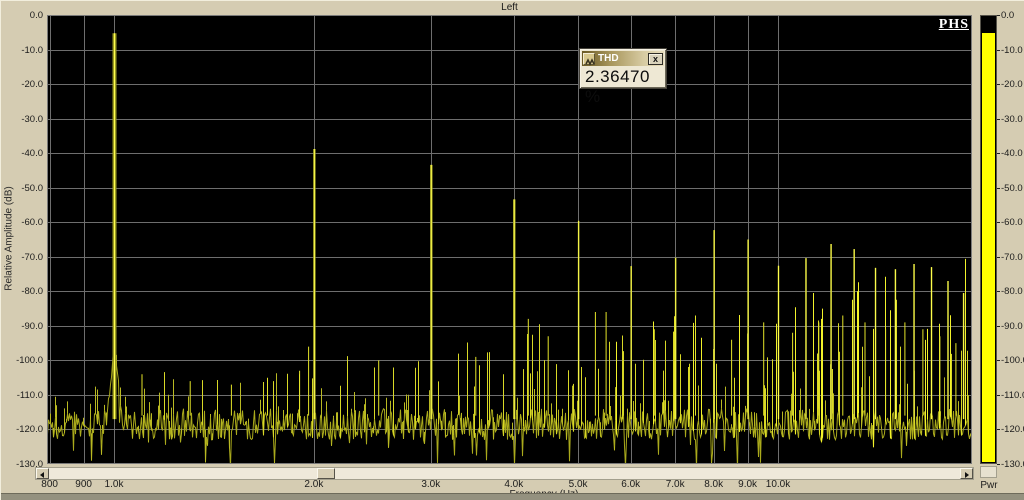 The width and height of the screenshot is (1024, 500). I want to click on x-tick-label: 7.0k, so click(675, 484).